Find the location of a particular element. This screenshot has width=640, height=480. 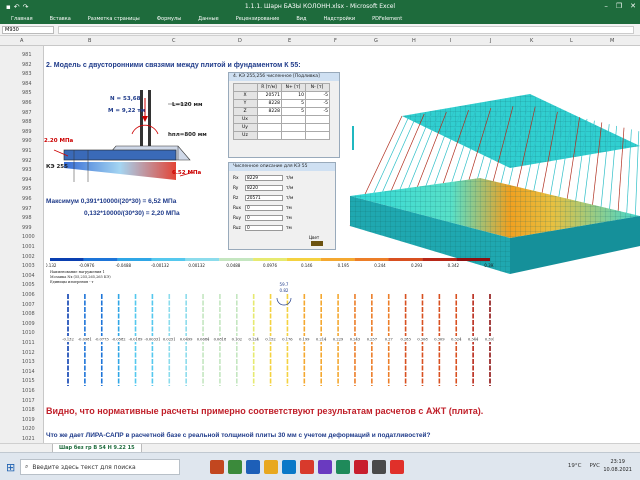

chrome-icon is located at coordinates (307, 467).